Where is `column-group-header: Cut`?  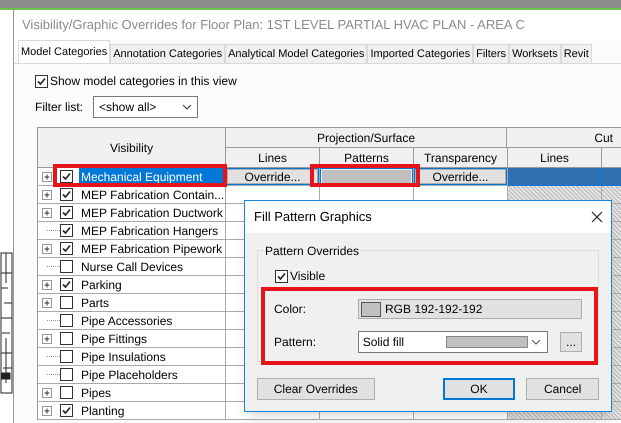 column-group-header: Cut is located at coordinates (564, 138).